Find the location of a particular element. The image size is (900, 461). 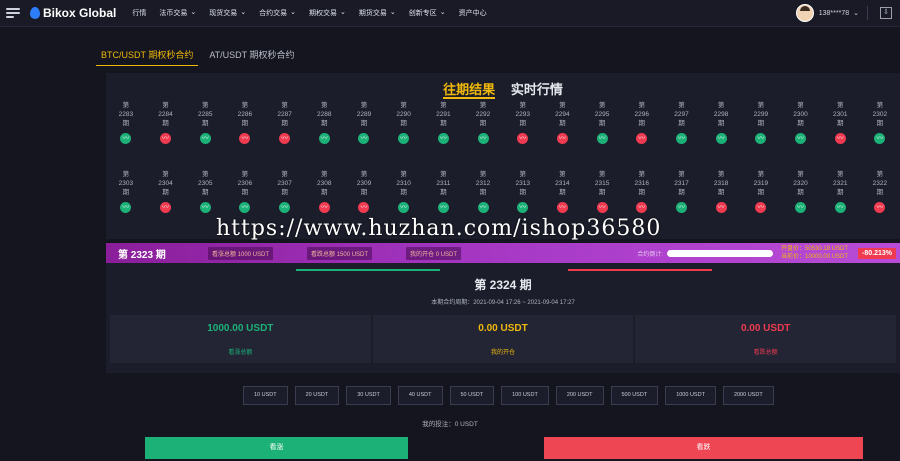

period-result: 第 2319 期〰 is located at coordinates (761, 191).